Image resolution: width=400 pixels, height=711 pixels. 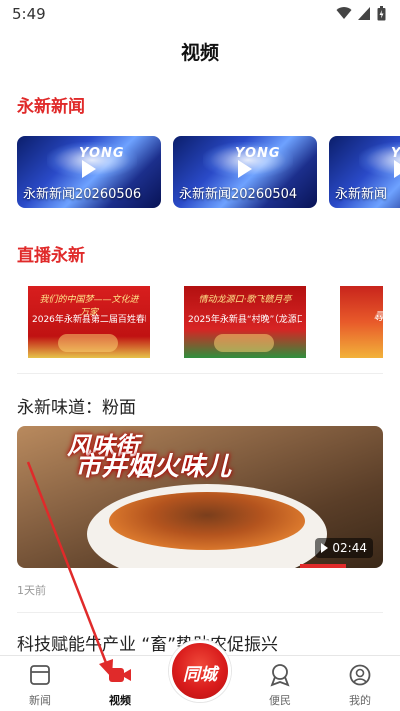 What do you see at coordinates (381, 13) in the screenshot?
I see `battery-icon` at bounding box center [381, 13].